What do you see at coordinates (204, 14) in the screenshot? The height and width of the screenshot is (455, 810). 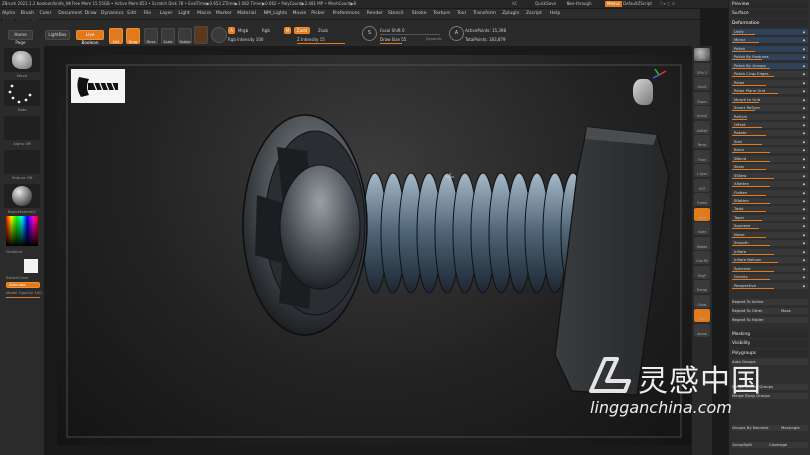 I see `menu-macro: Macro` at bounding box center [204, 14].